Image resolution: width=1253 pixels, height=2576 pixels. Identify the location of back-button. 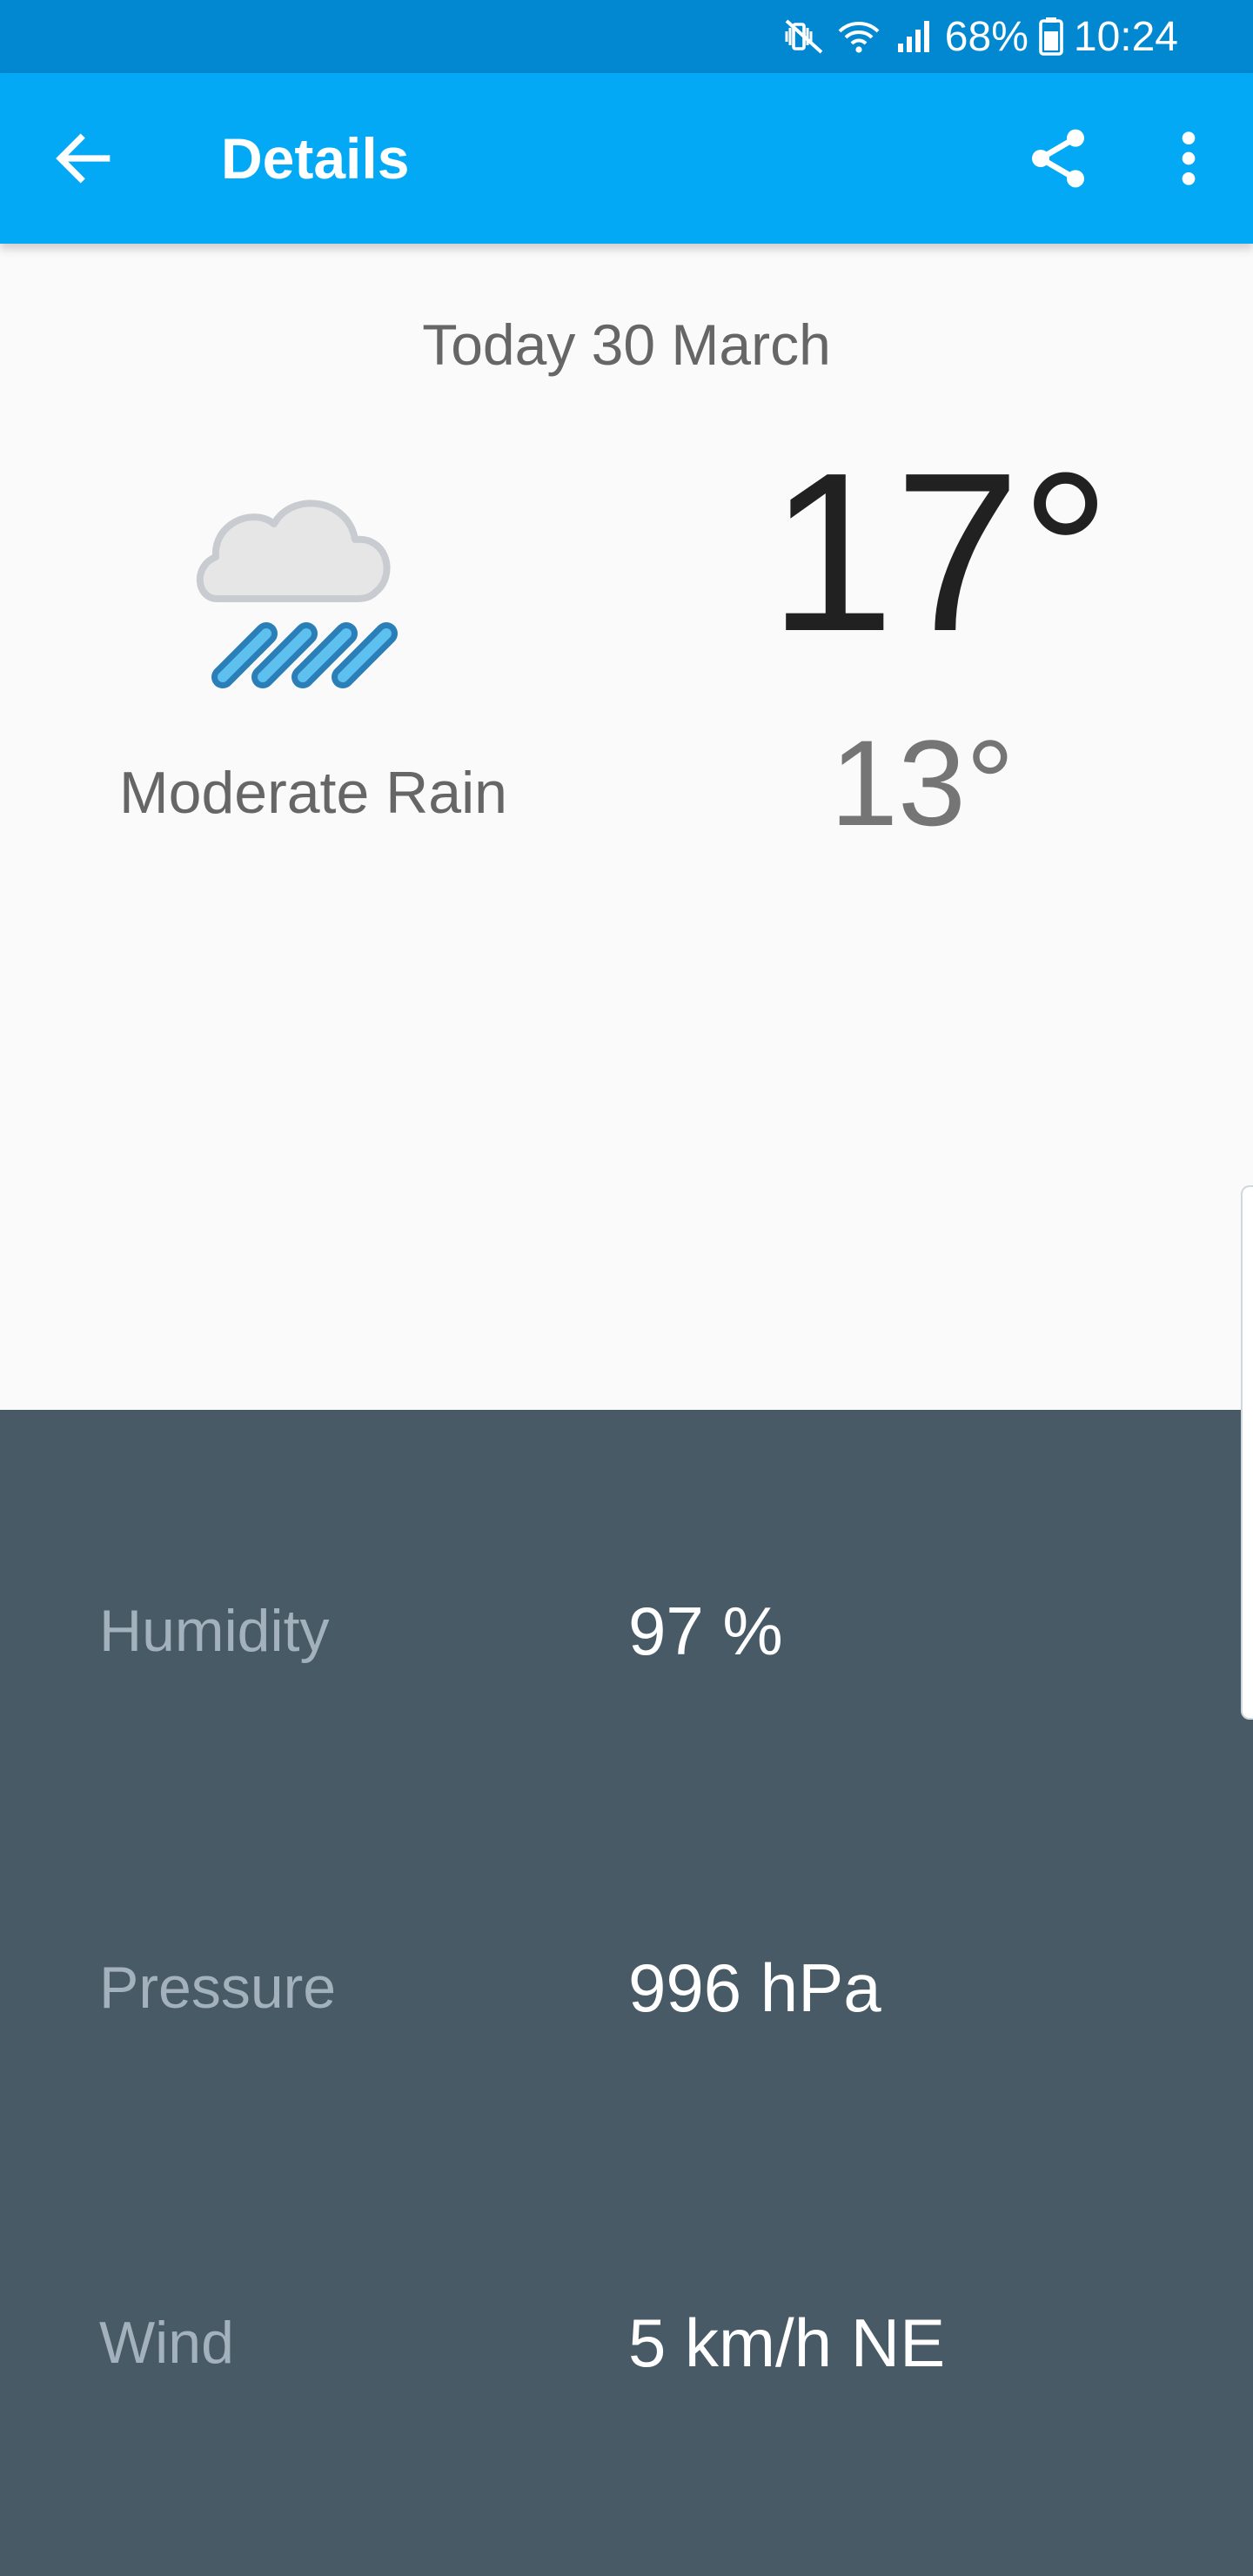
(83, 158).